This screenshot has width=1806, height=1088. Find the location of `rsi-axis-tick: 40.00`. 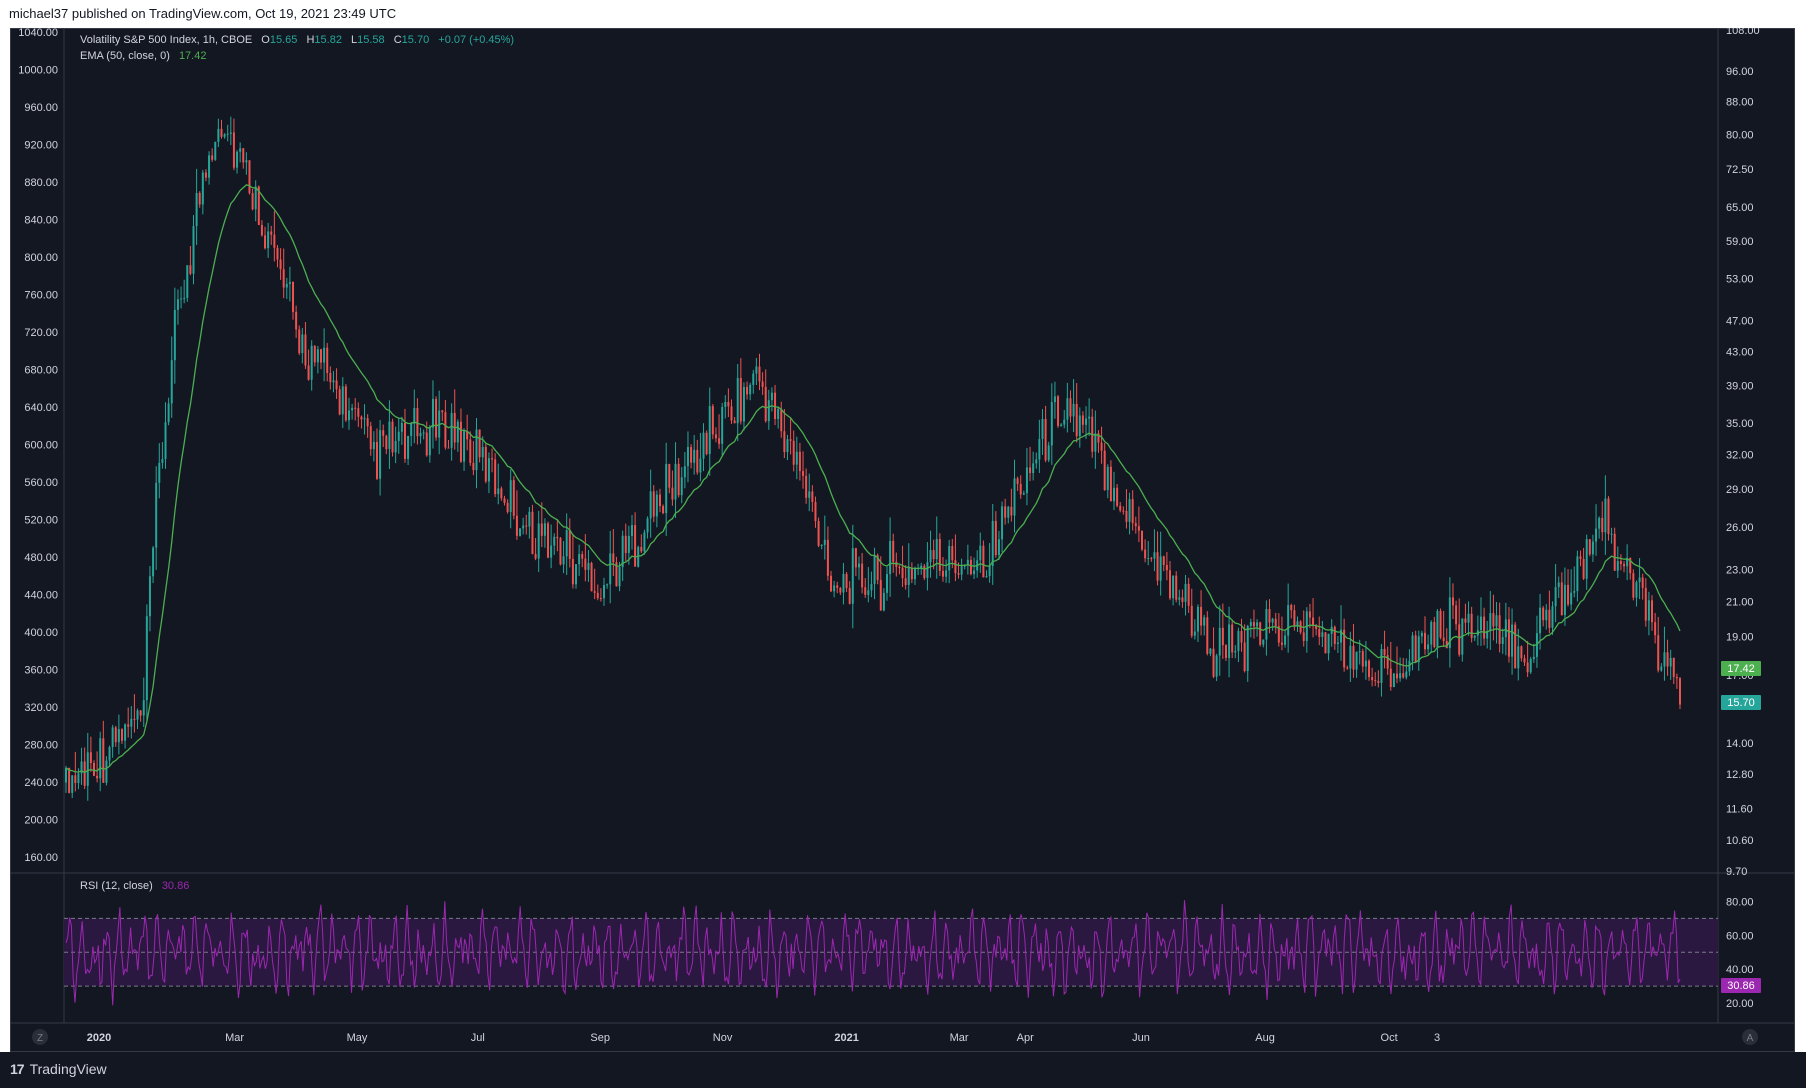

rsi-axis-tick: 40.00 is located at coordinates (1740, 970).